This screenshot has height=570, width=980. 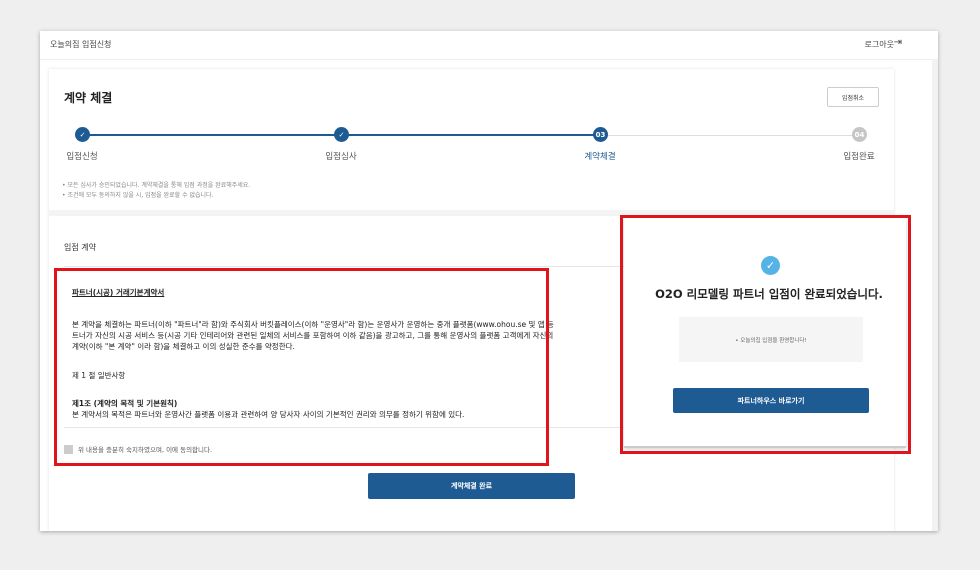 What do you see at coordinates (82, 134) in the screenshot?
I see `step-1-icon: ✓` at bounding box center [82, 134].